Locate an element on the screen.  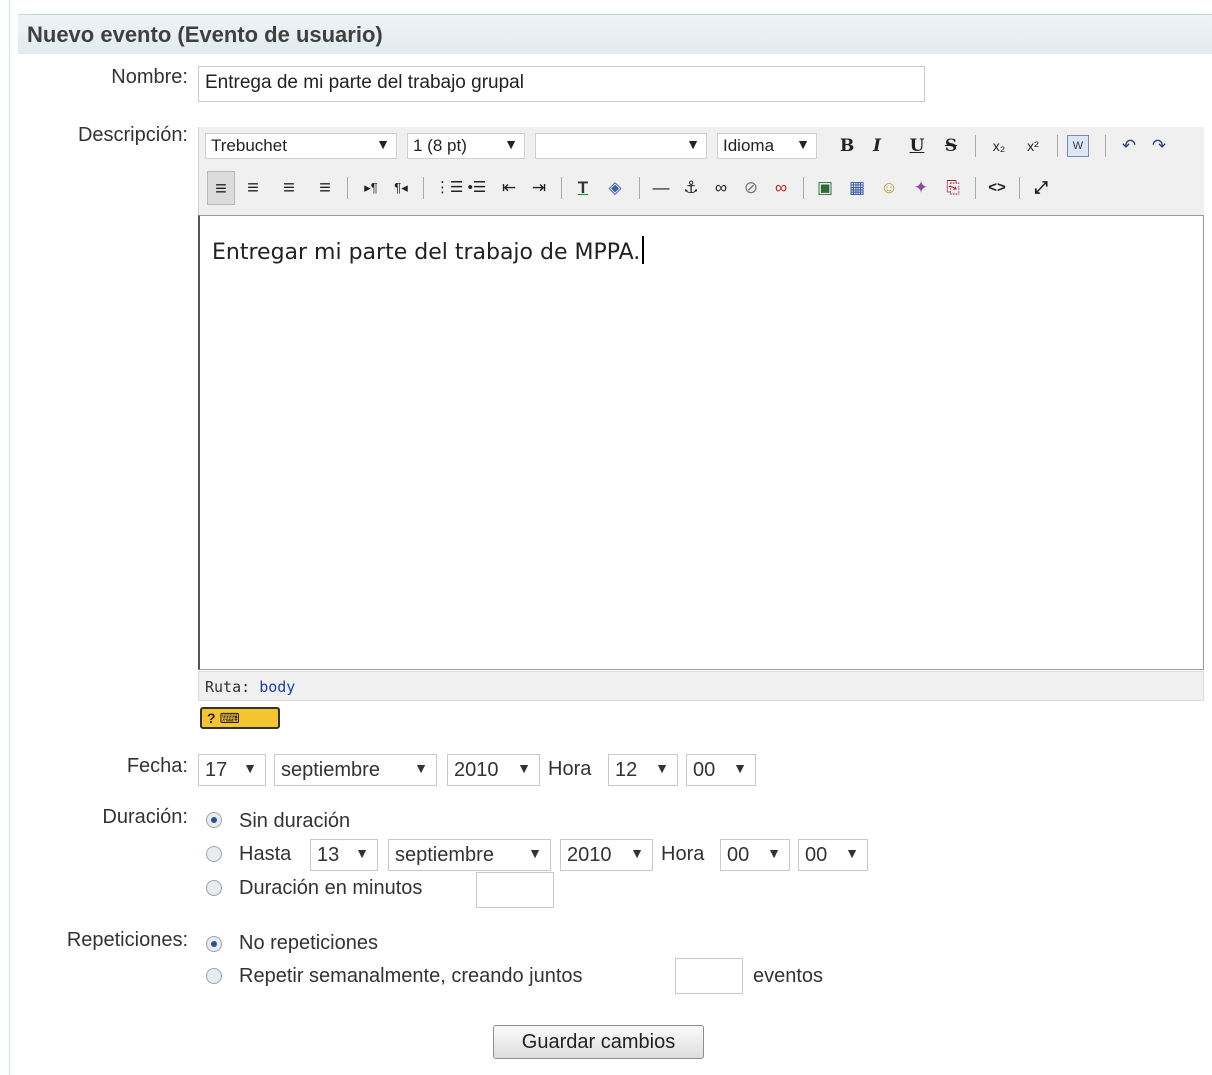
sin-duracion-label: Sin duración is located at coordinates (295, 821).